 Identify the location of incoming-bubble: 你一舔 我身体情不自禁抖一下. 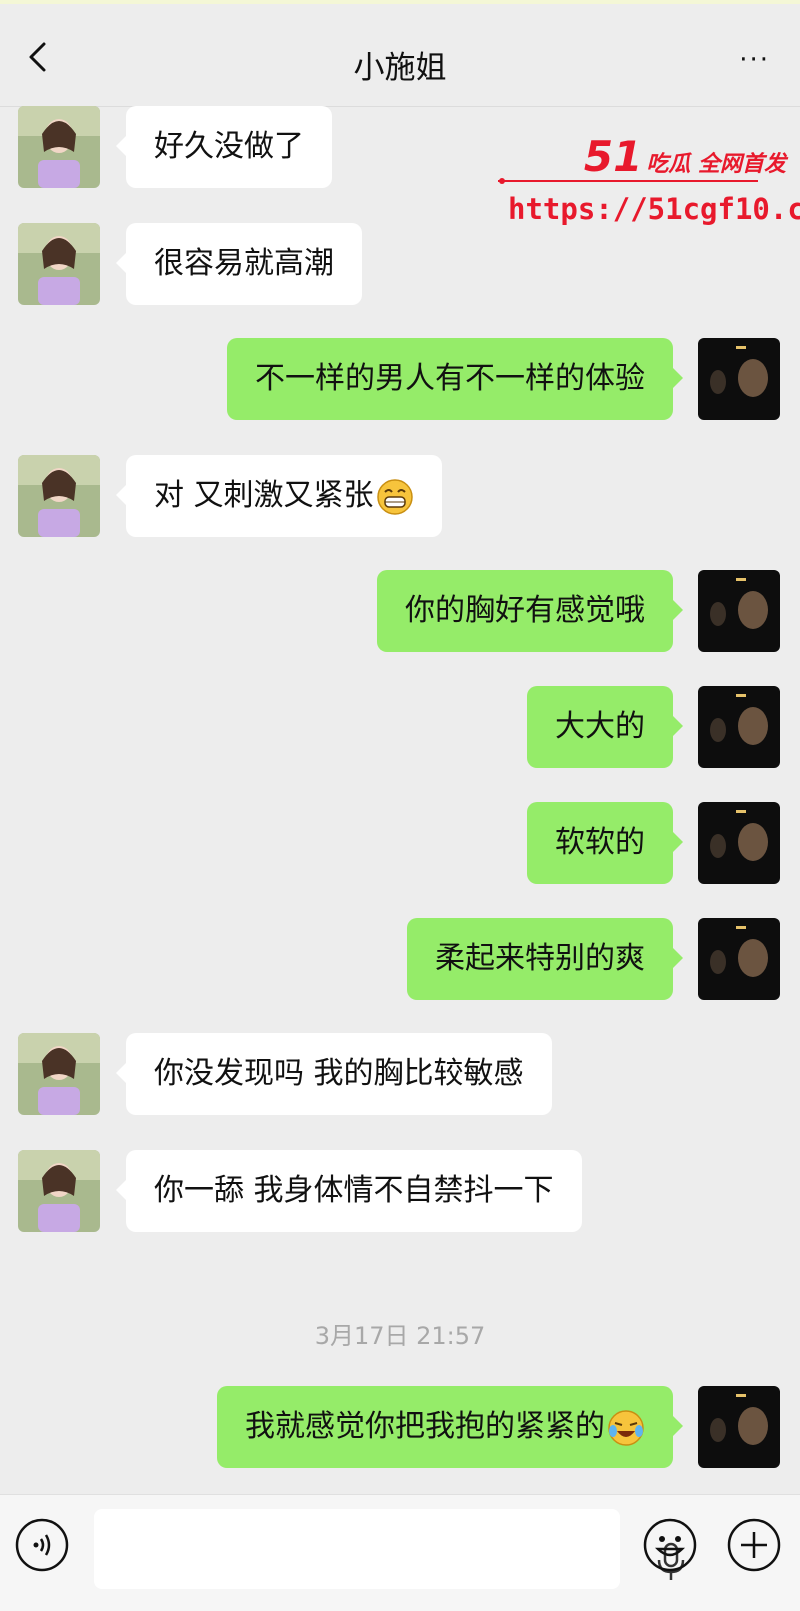
(349, 1191).